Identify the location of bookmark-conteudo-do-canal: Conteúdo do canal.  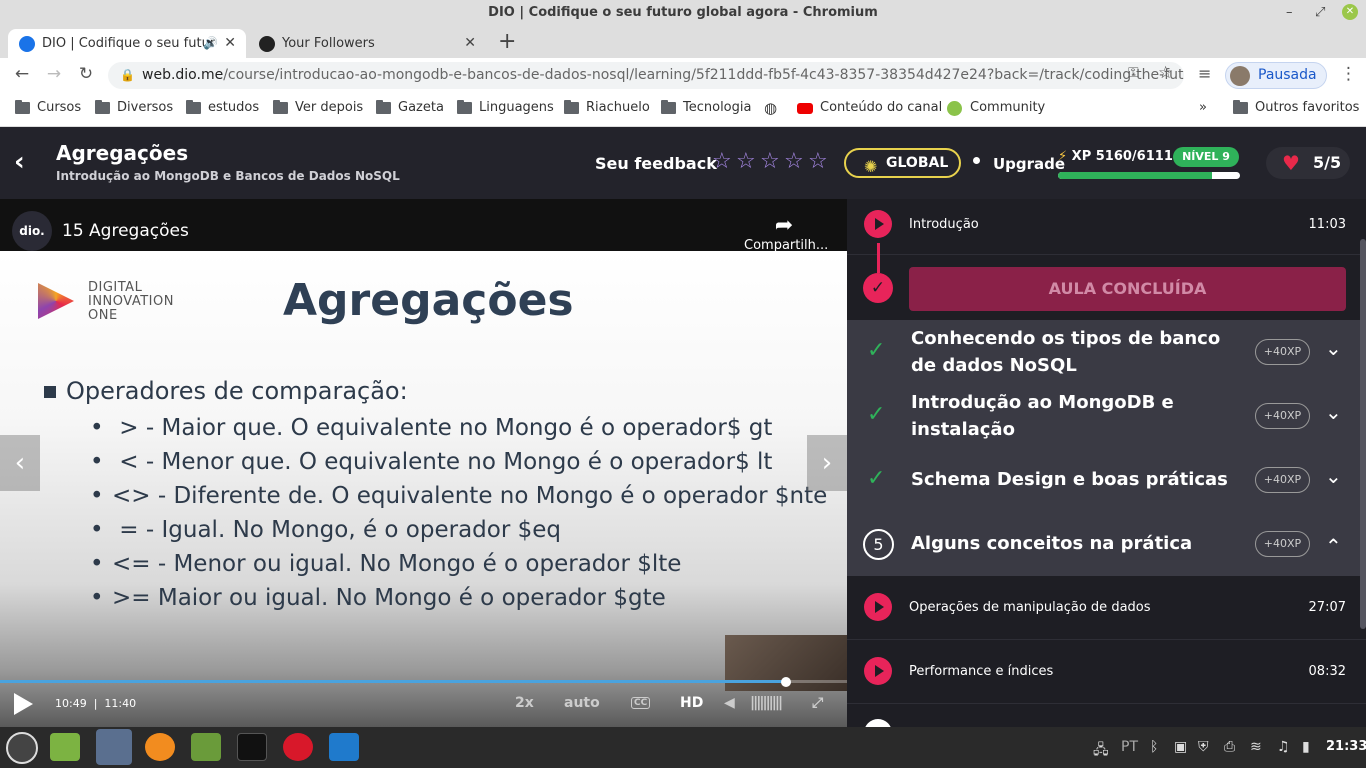
(869, 108).